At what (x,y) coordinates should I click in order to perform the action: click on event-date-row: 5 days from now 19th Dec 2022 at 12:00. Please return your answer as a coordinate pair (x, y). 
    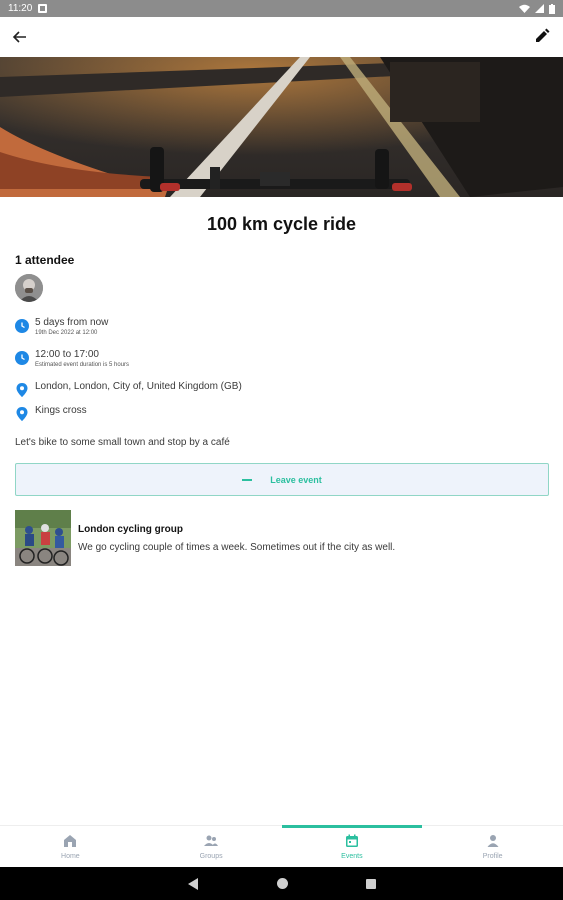
    Looking at the image, I should click on (61, 326).